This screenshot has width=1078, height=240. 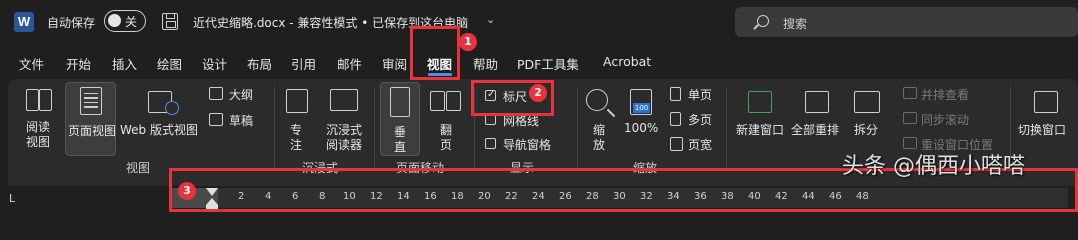 I want to click on page-left-icon, so click(x=437, y=101).